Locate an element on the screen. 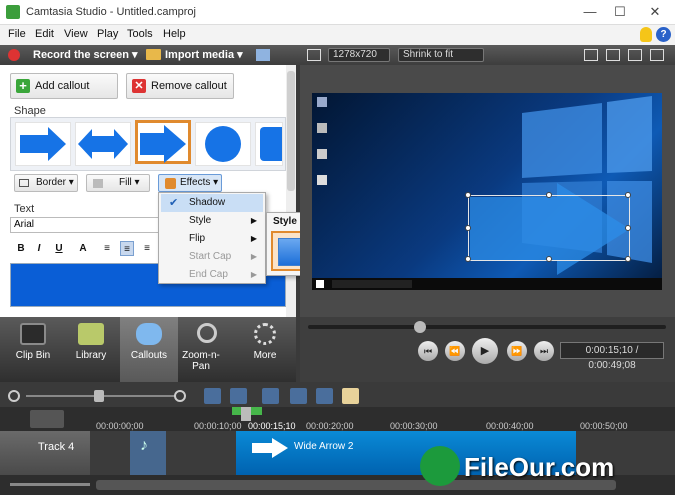 The width and height of the screenshot is (675, 495). style-label: Style is located at coordinates (200, 220).